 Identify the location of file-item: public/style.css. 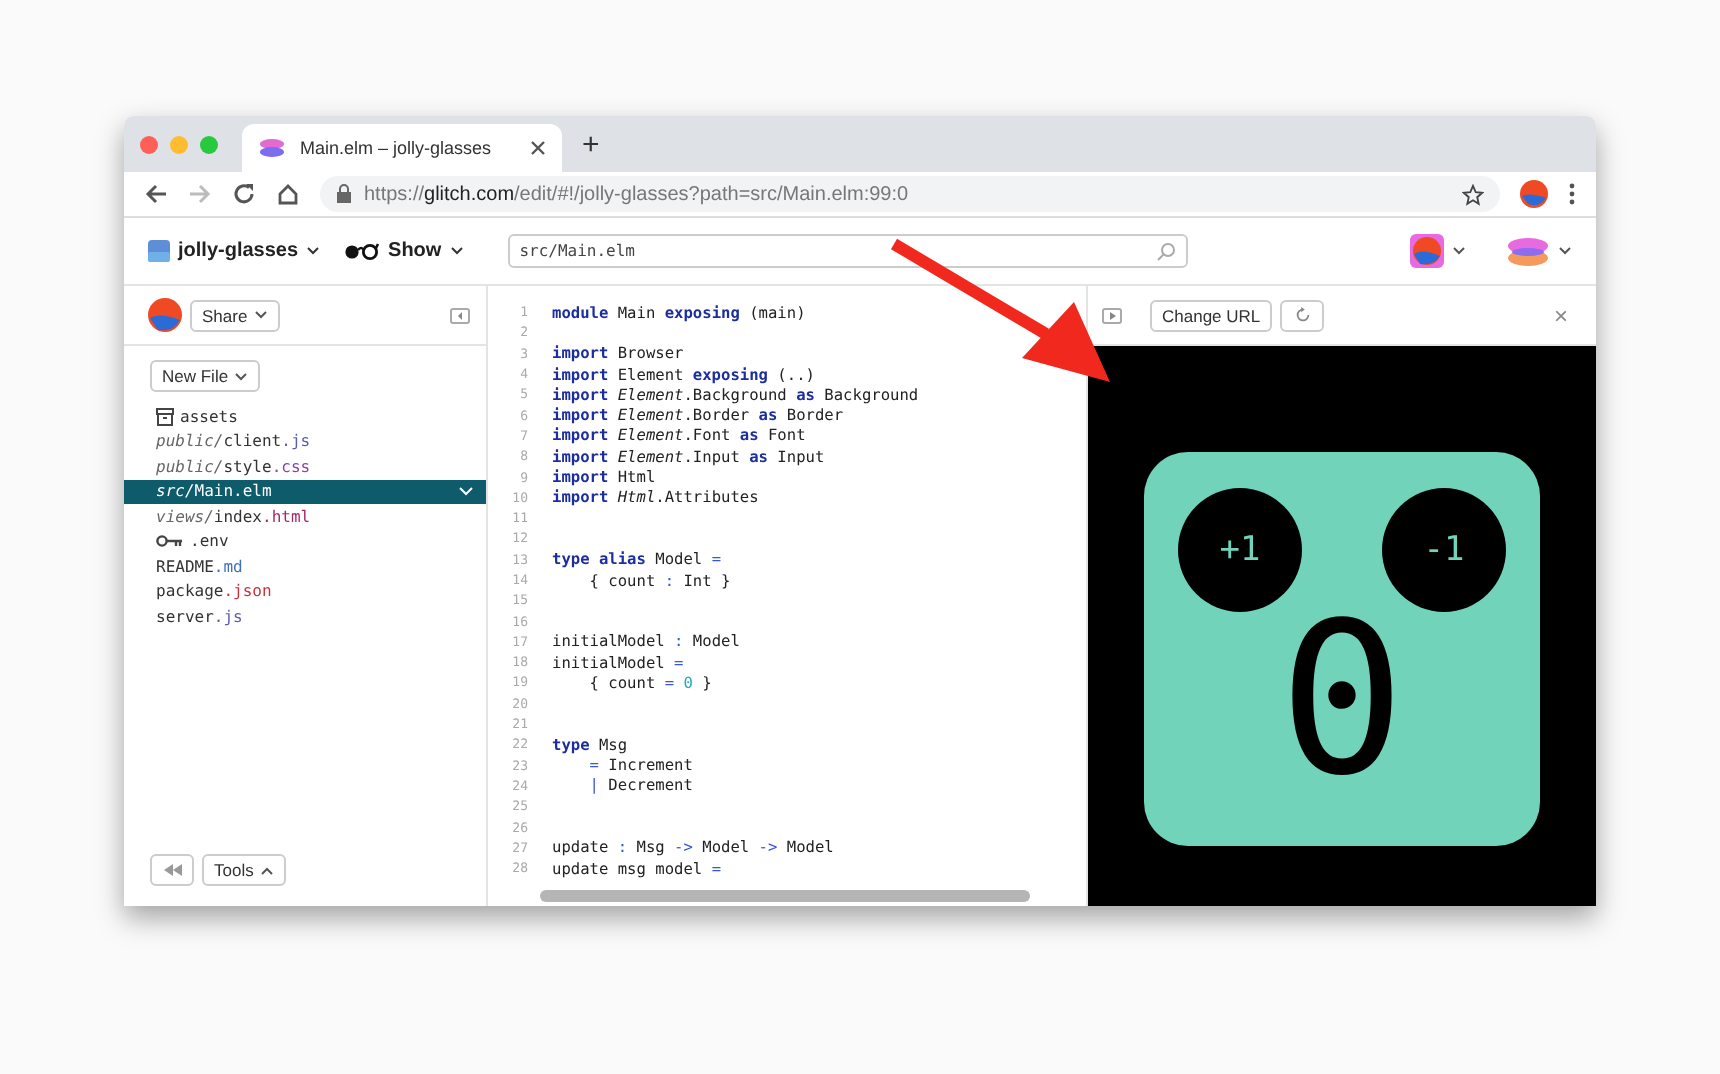
(305, 466).